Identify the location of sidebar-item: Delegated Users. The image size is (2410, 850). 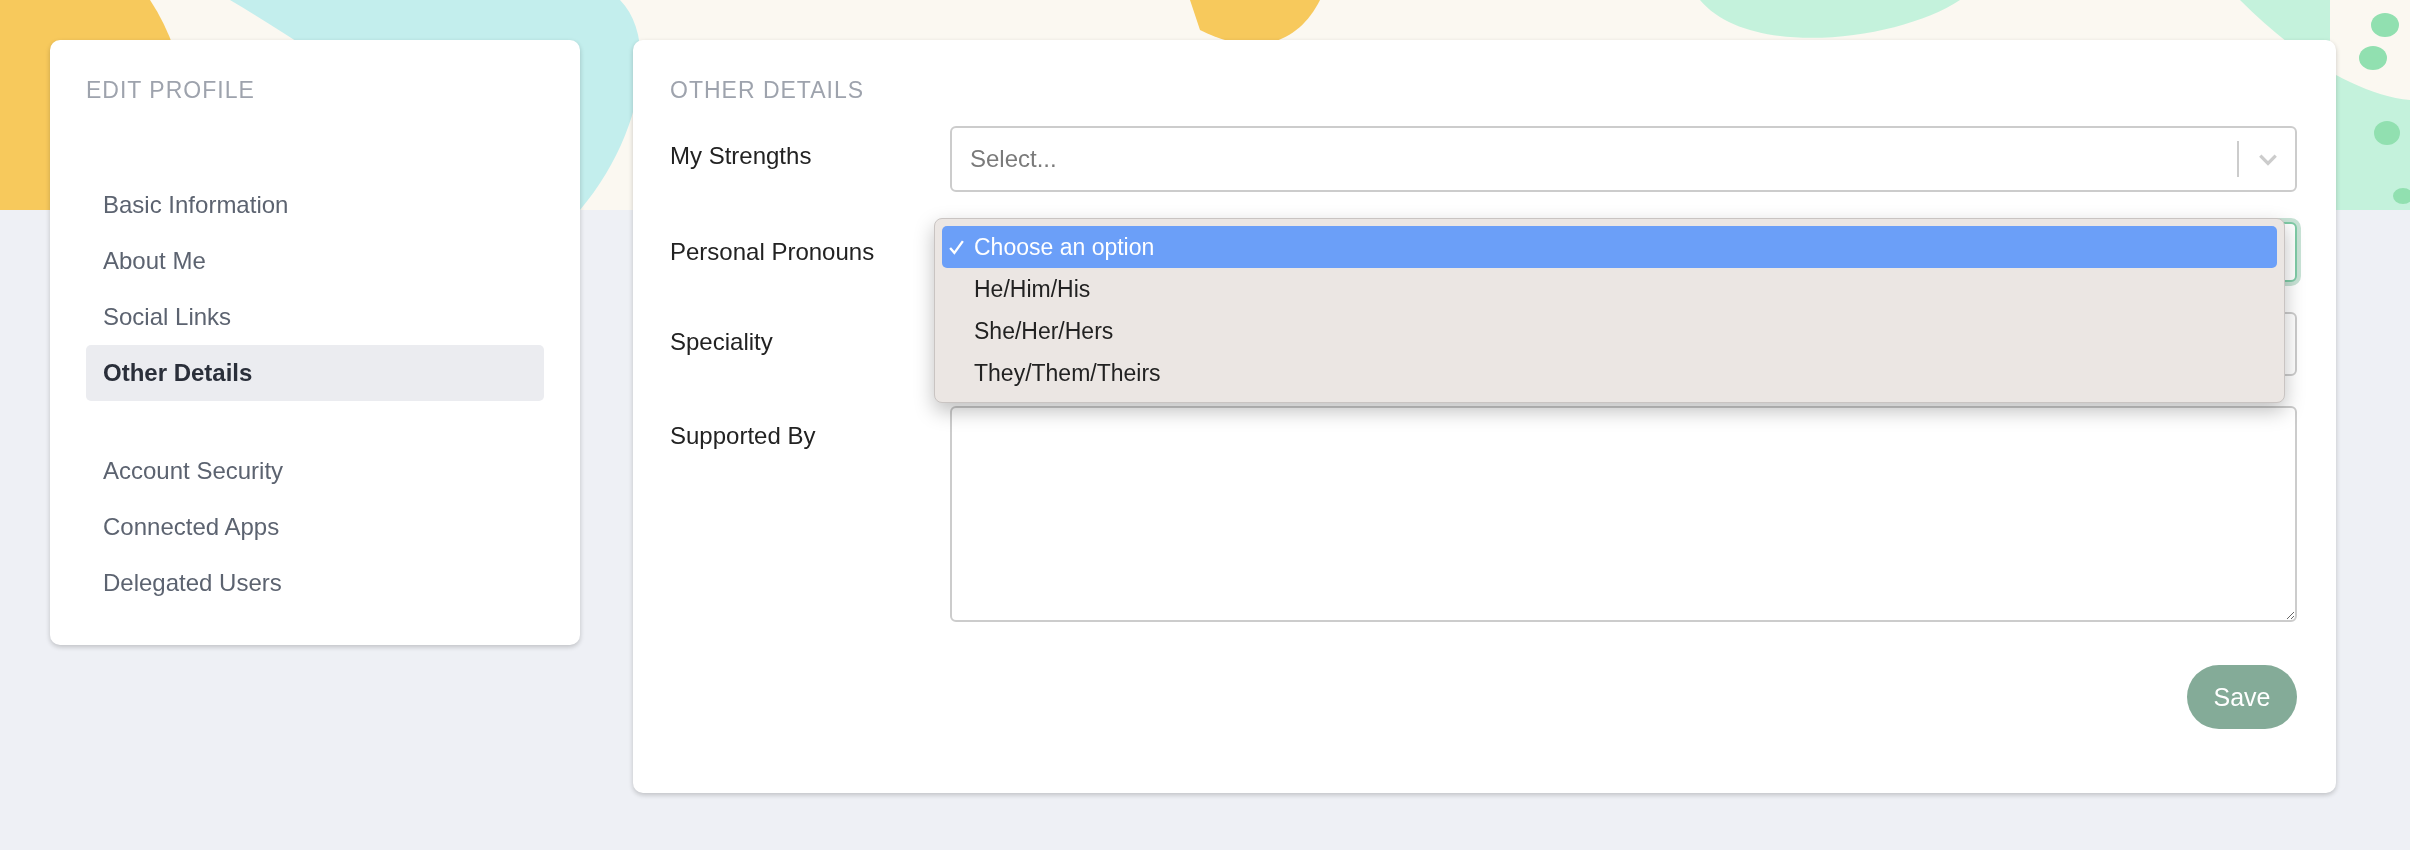
(315, 583).